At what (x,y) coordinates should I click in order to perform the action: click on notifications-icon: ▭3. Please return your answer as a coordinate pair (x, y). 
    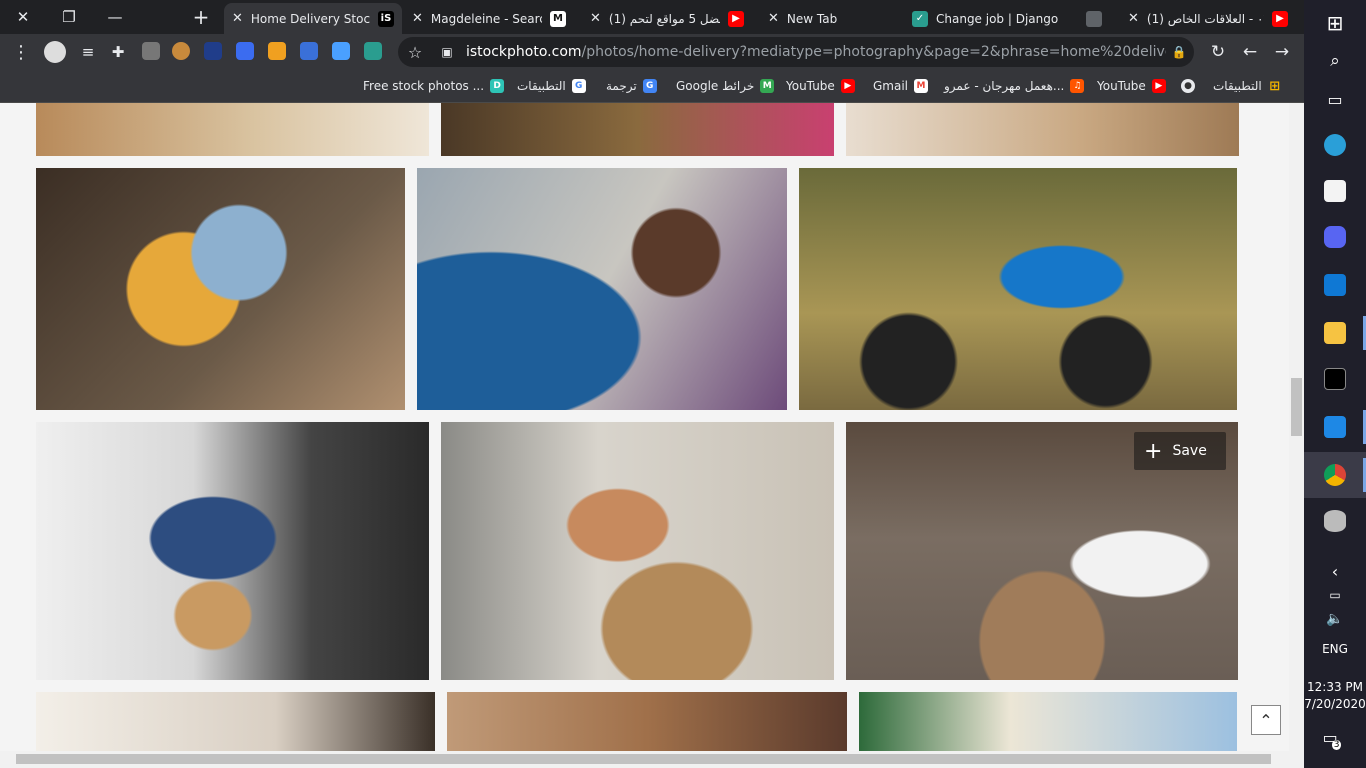
    Looking at the image, I should click on (1335, 739).